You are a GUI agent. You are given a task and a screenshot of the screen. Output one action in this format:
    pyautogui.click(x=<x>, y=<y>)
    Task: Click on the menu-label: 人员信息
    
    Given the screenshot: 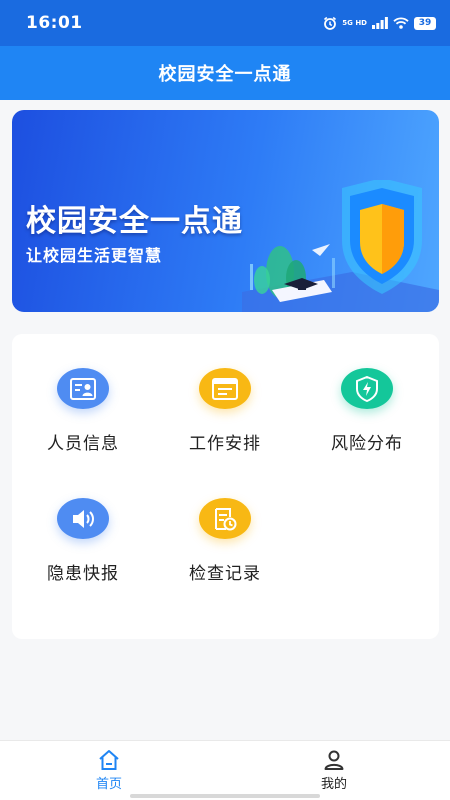 What is the action you would take?
    pyautogui.click(x=83, y=444)
    